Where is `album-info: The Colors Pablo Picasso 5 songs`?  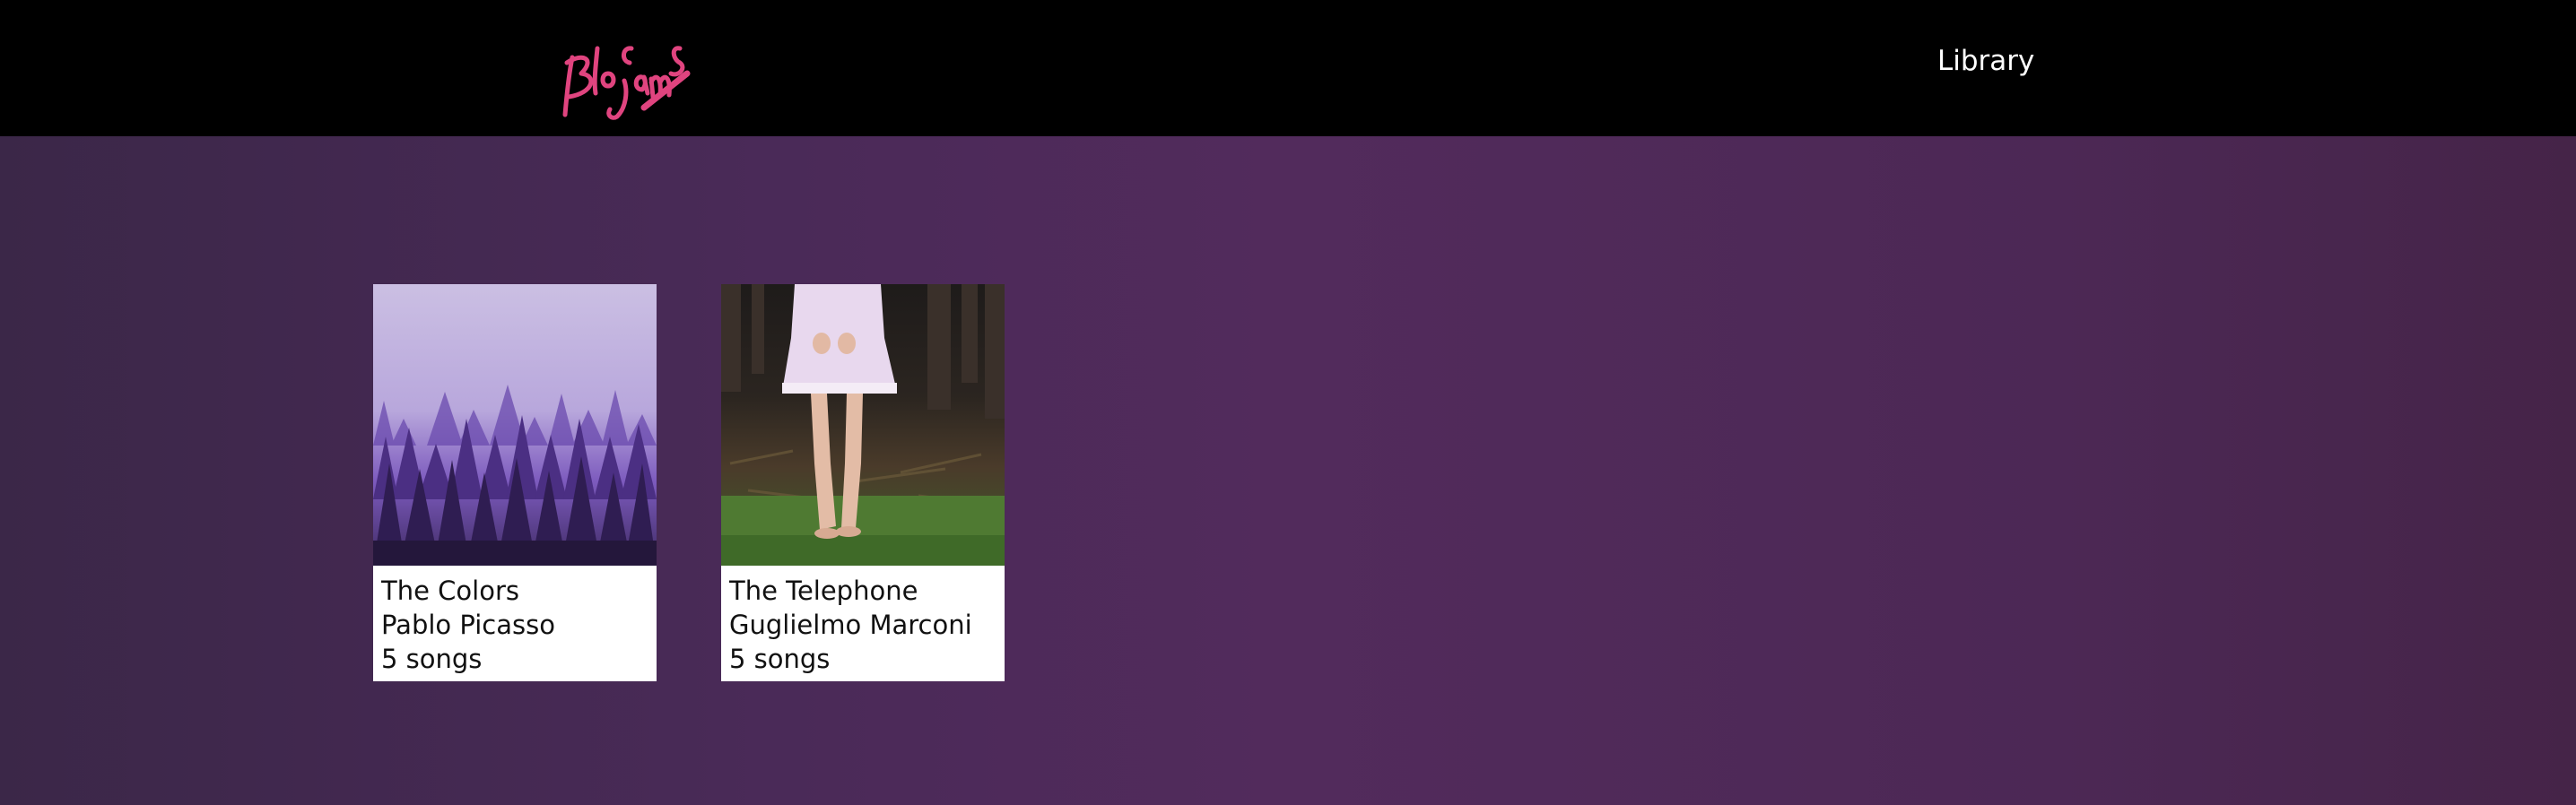
album-info: The Colors Pablo Picasso 5 songs is located at coordinates (515, 623).